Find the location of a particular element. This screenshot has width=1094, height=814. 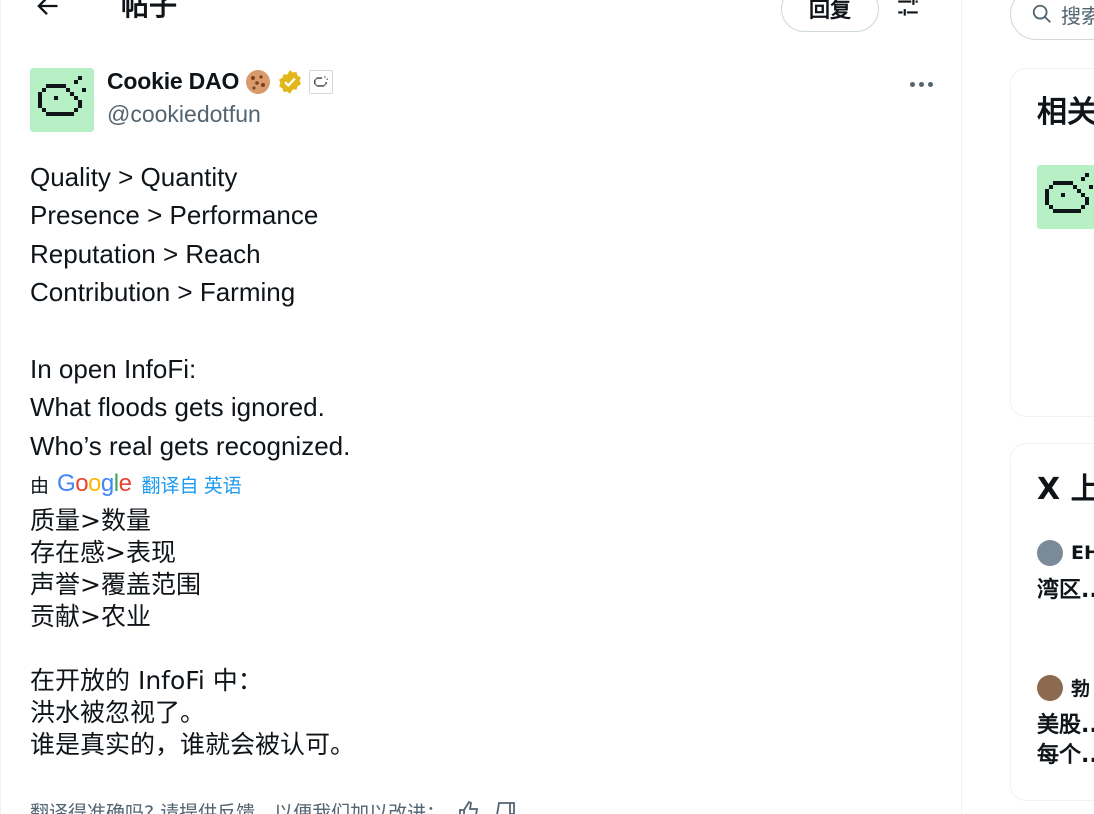

author-name: Cookie DAO is located at coordinates (220, 81).